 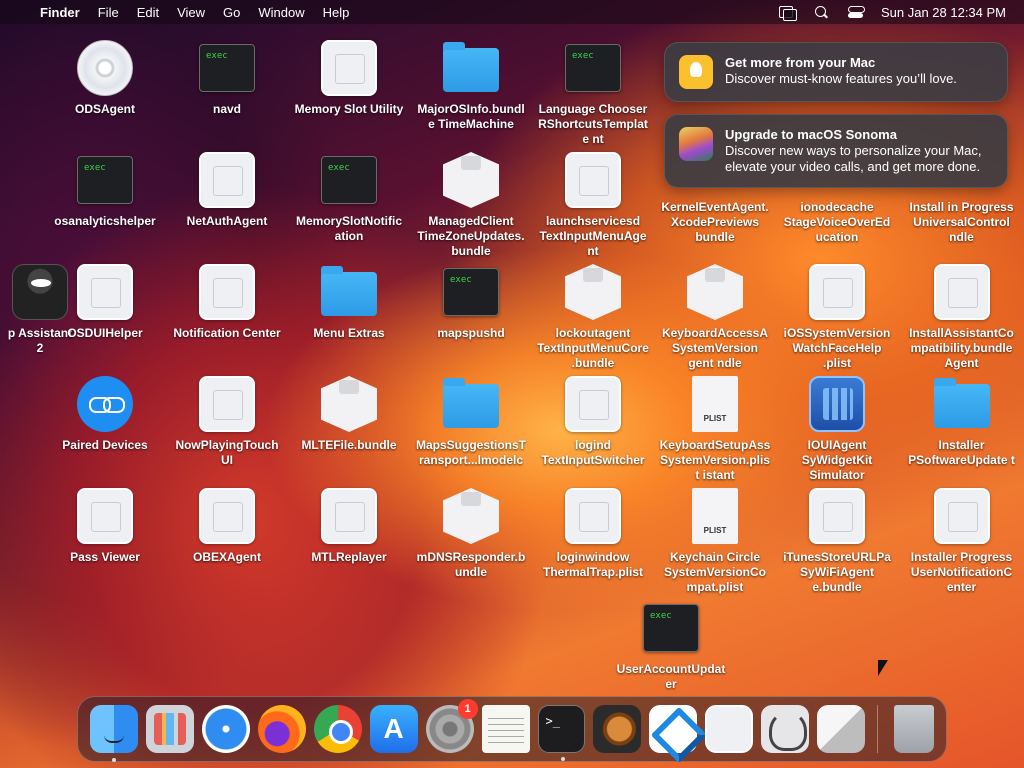 What do you see at coordinates (471, 534) in the screenshot?
I see `desktop-icon-mdnsresponder: mDNSResponder.bundle` at bounding box center [471, 534].